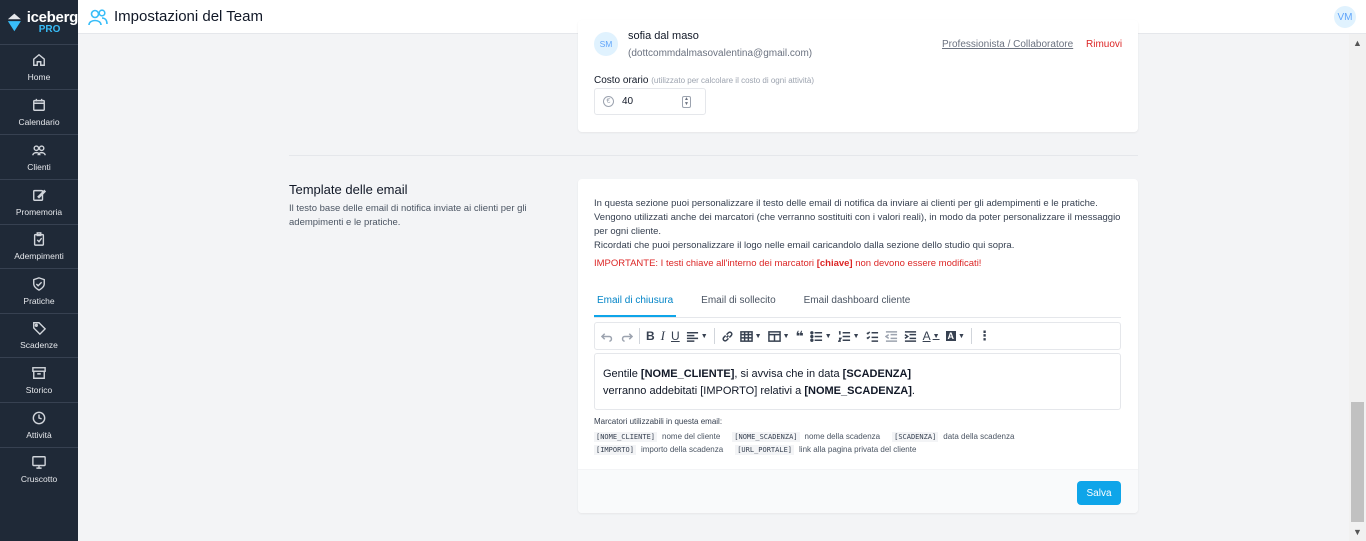  Describe the element at coordinates (628, 101) in the screenshot. I see `hourly-cost-value: 40` at that location.